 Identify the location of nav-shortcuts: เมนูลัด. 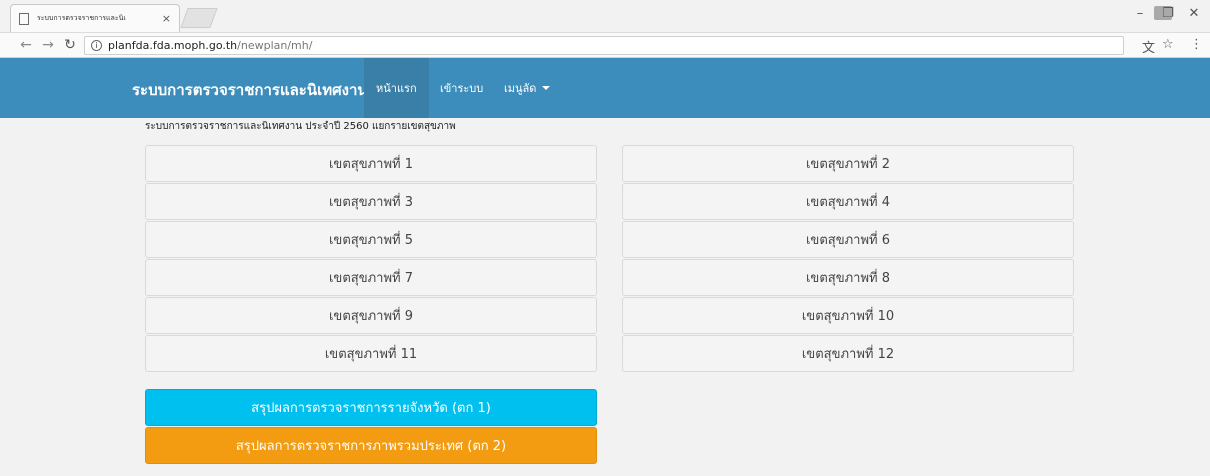
(527, 88).